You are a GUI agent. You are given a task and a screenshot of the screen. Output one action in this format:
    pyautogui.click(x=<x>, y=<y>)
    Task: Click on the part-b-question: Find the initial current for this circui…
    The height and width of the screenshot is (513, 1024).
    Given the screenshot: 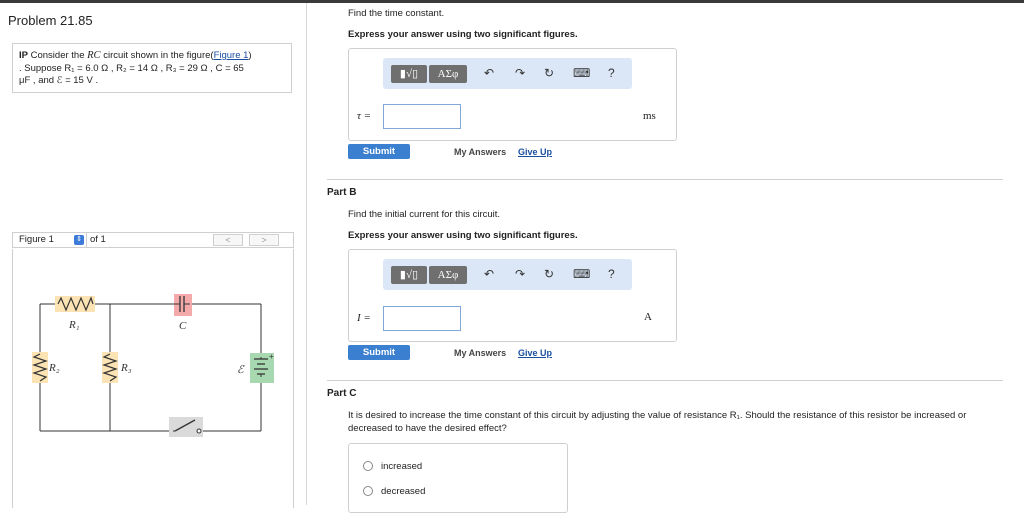 What is the action you would take?
    pyautogui.click(x=424, y=214)
    